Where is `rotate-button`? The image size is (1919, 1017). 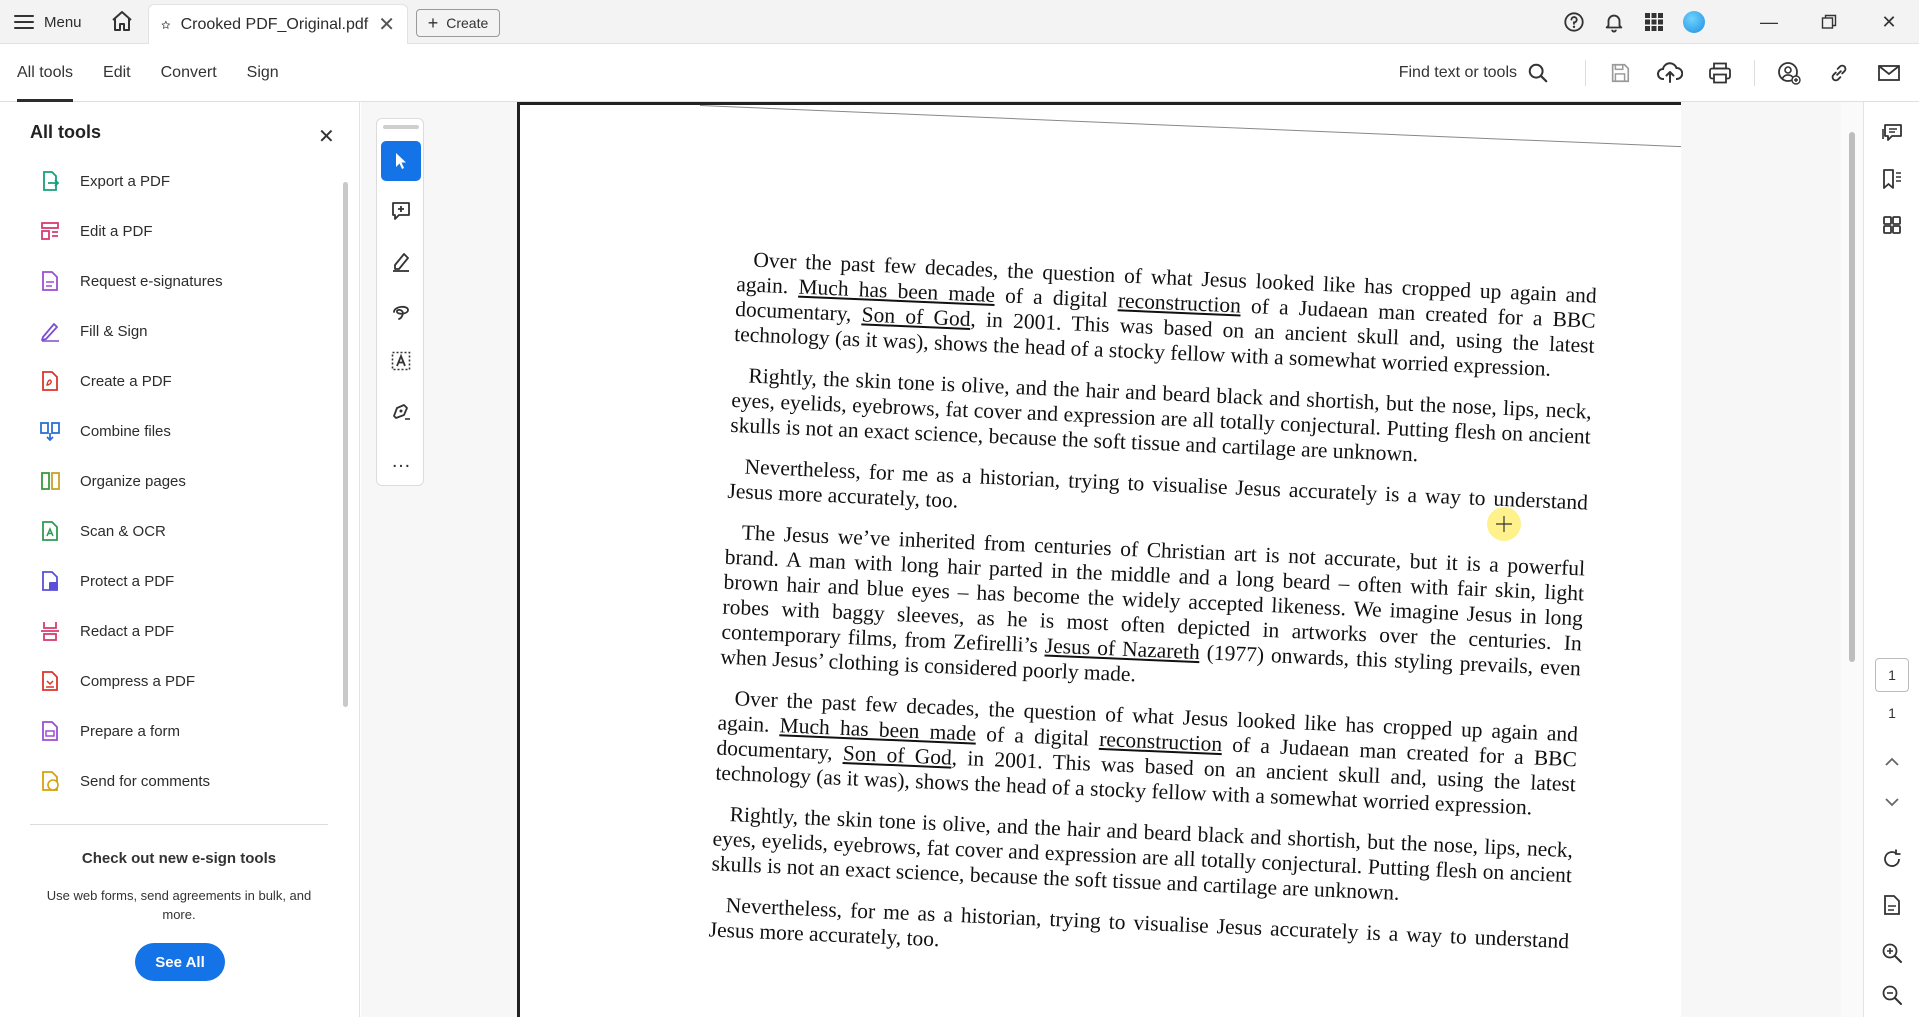
rotate-button is located at coordinates (1892, 859).